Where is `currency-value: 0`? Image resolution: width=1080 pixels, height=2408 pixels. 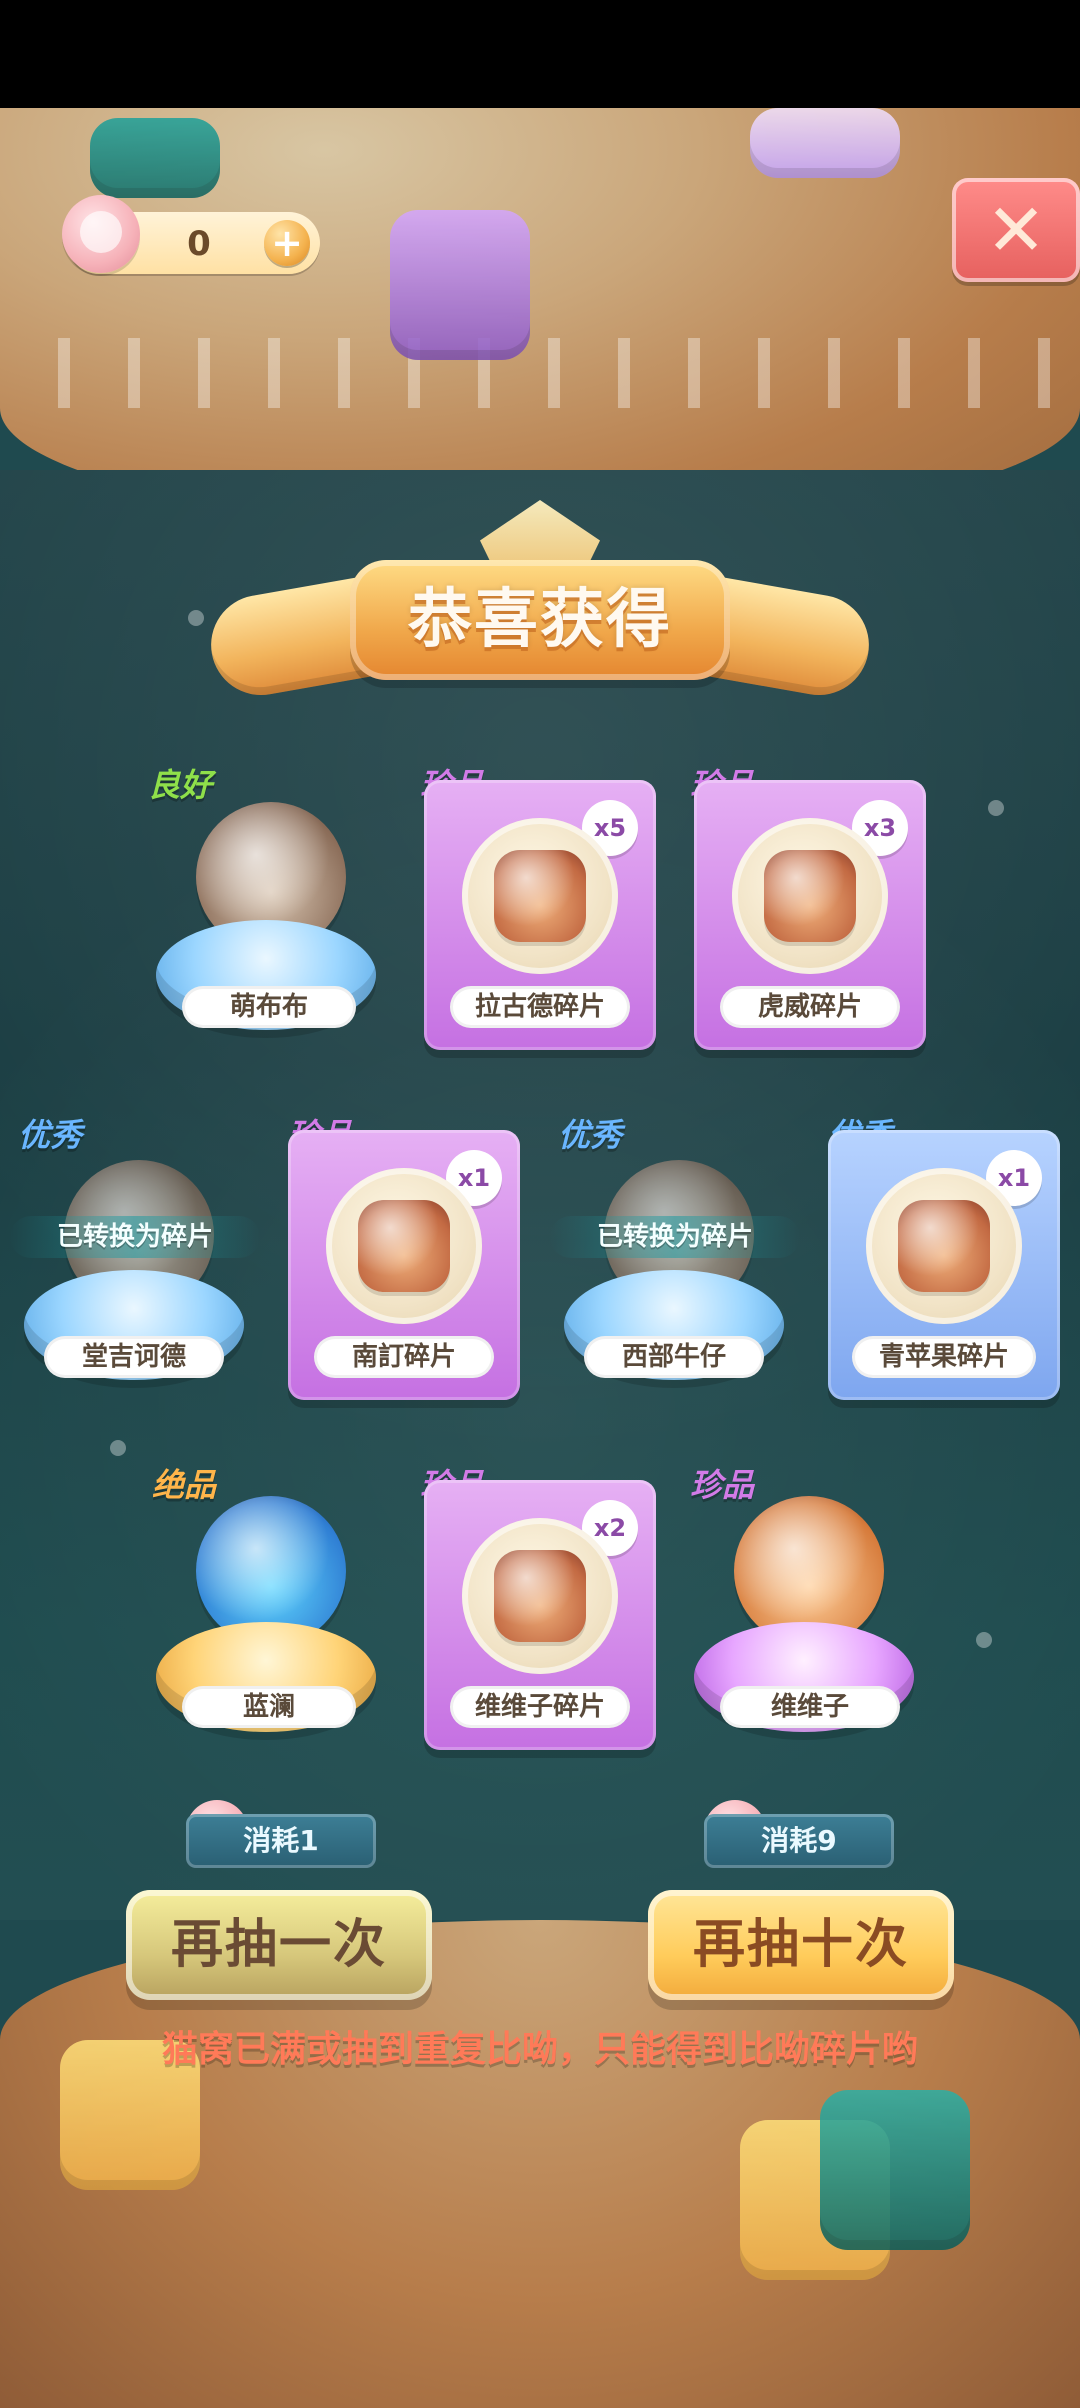 currency-value: 0 is located at coordinates (199, 244).